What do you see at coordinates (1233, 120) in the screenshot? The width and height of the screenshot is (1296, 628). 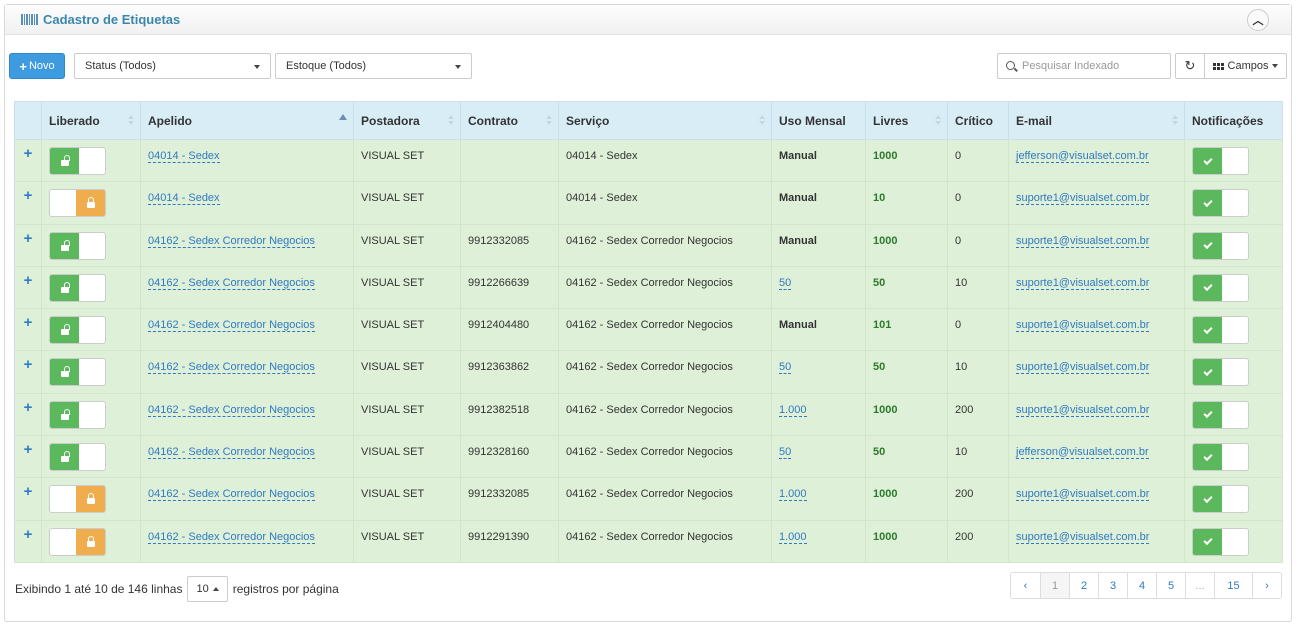 I see `col-notificacoes: Notificações` at bounding box center [1233, 120].